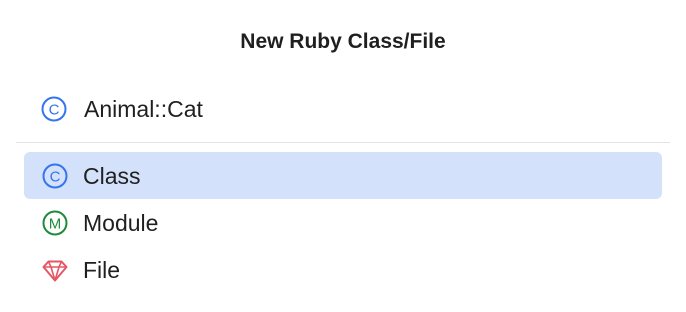  What do you see at coordinates (364, 109) in the screenshot?
I see `class-name-input` at bounding box center [364, 109].